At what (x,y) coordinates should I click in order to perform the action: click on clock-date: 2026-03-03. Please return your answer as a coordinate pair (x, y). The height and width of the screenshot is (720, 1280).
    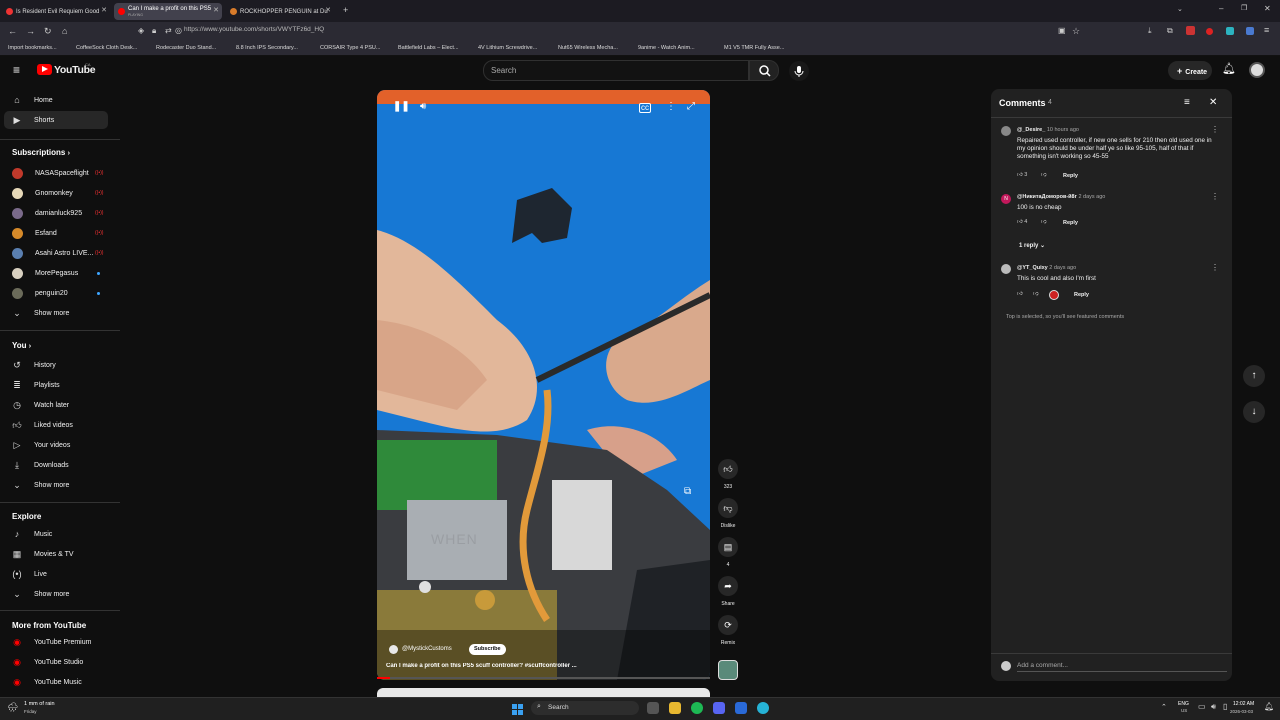
    Looking at the image, I should click on (1241, 711).